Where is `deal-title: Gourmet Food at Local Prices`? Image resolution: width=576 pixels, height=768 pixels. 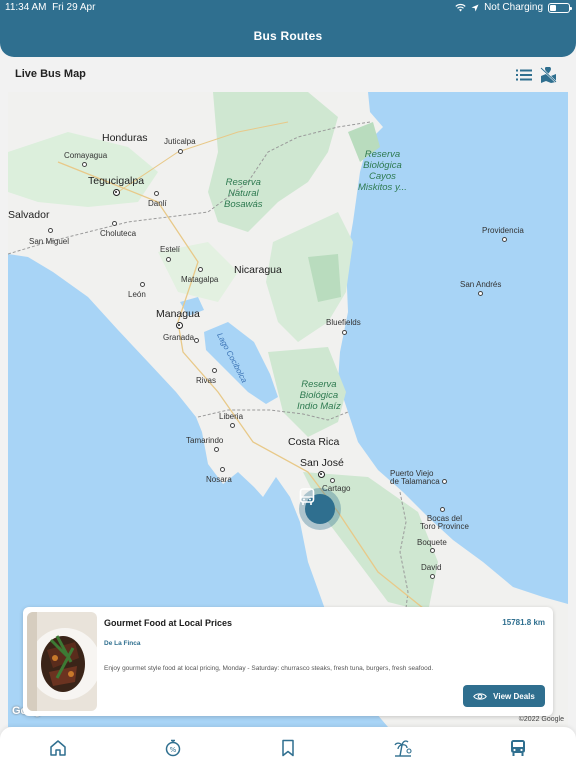
deal-title: Gourmet Food at Local Prices is located at coordinates (168, 623).